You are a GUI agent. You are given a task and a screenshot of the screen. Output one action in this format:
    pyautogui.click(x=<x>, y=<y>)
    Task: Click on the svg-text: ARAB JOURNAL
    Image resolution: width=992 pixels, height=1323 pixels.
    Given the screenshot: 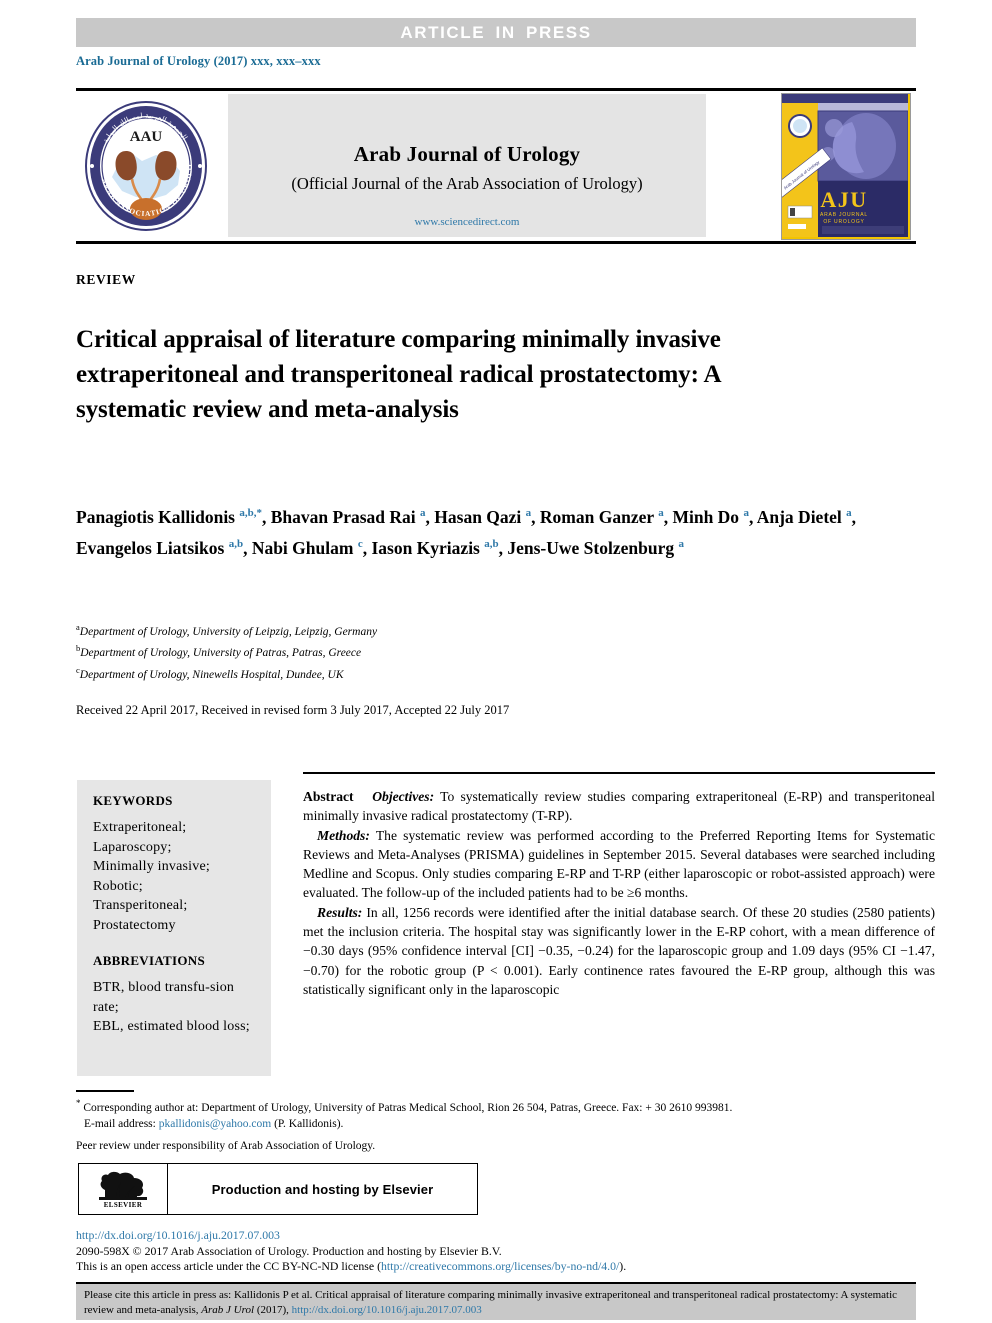 What is the action you would take?
    pyautogui.click(x=844, y=215)
    